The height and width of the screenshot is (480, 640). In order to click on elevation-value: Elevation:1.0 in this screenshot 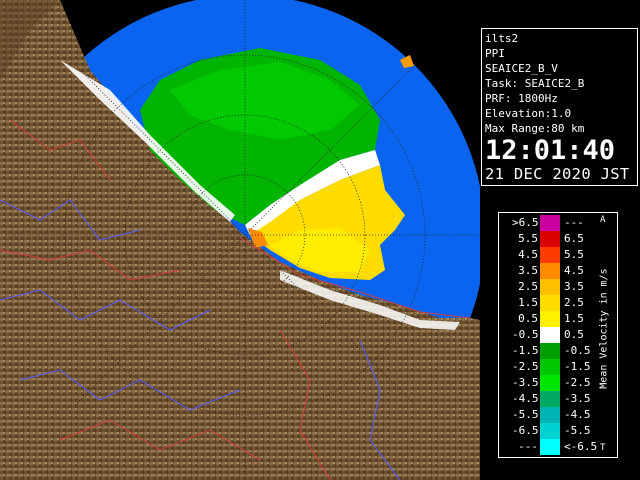, I will do `click(528, 113)`.